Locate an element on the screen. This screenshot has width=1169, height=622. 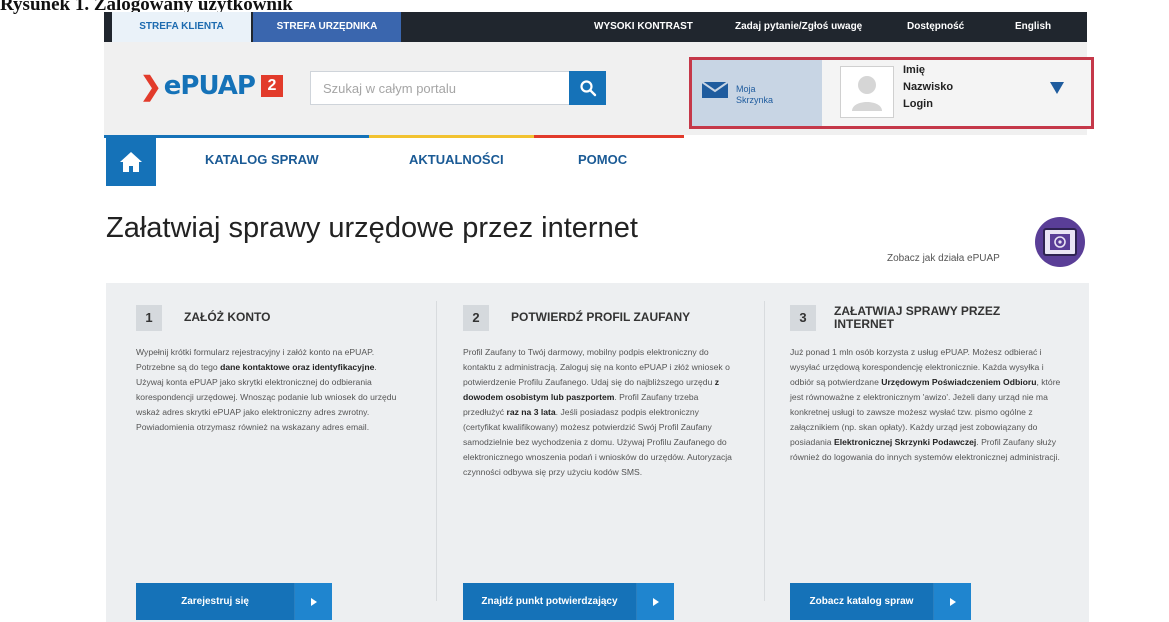
avatar is located at coordinates (867, 92).